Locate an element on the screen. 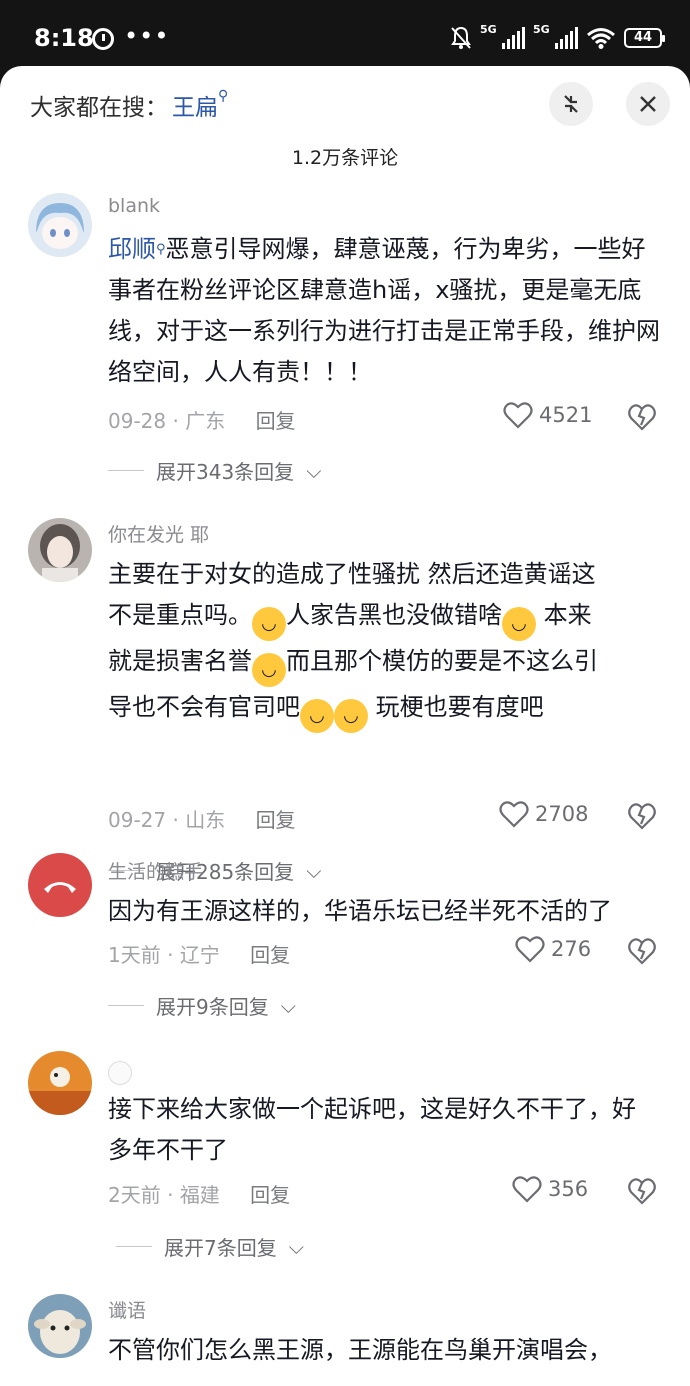  like-button: 356 is located at coordinates (550, 1189).